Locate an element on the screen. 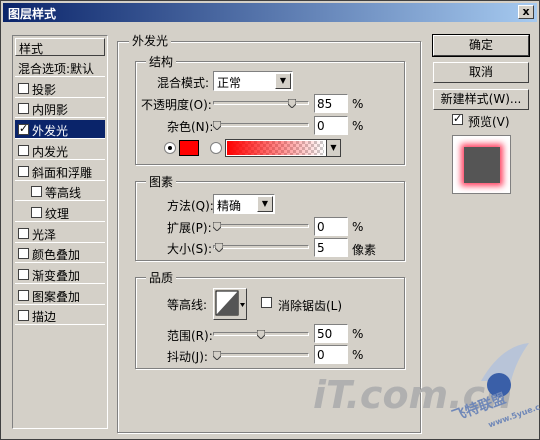 This screenshot has width=540, height=440. size-input: 5 is located at coordinates (331, 247).